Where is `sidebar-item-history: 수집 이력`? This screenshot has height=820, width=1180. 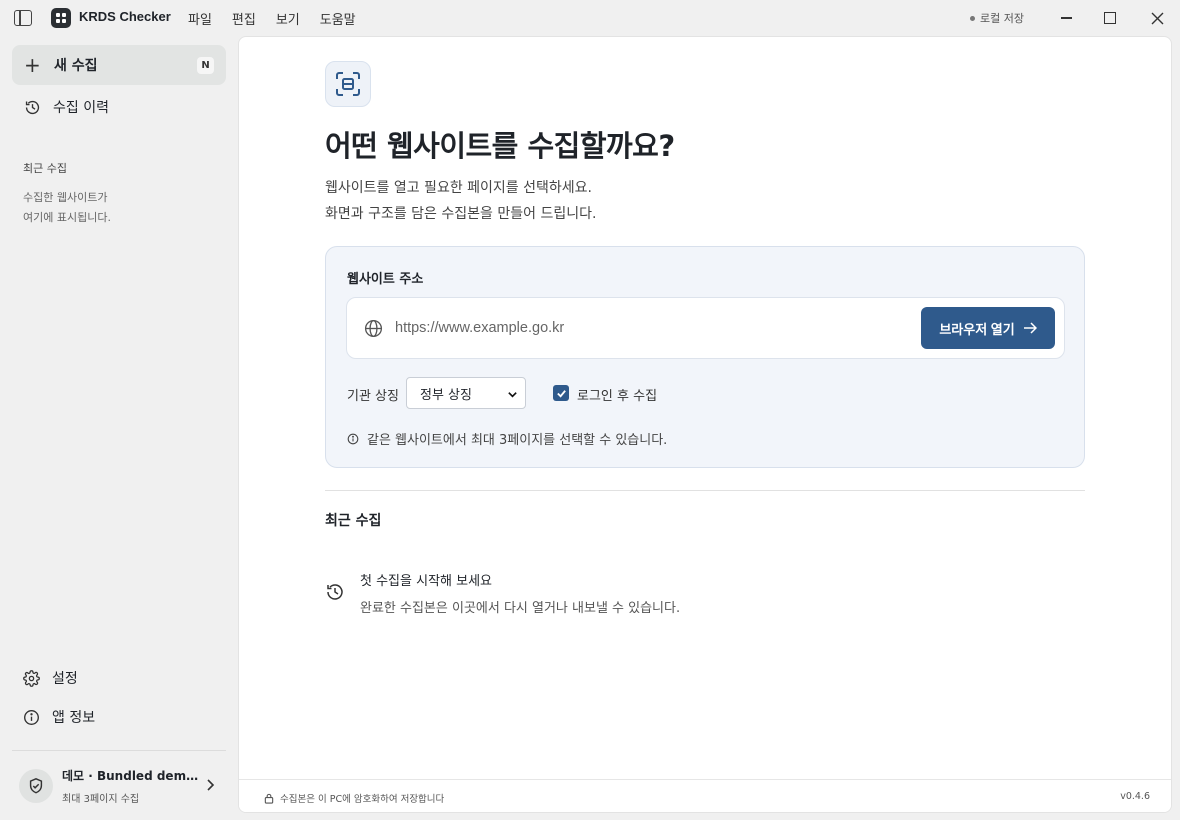 sidebar-item-history: 수집 이력 is located at coordinates (119, 107).